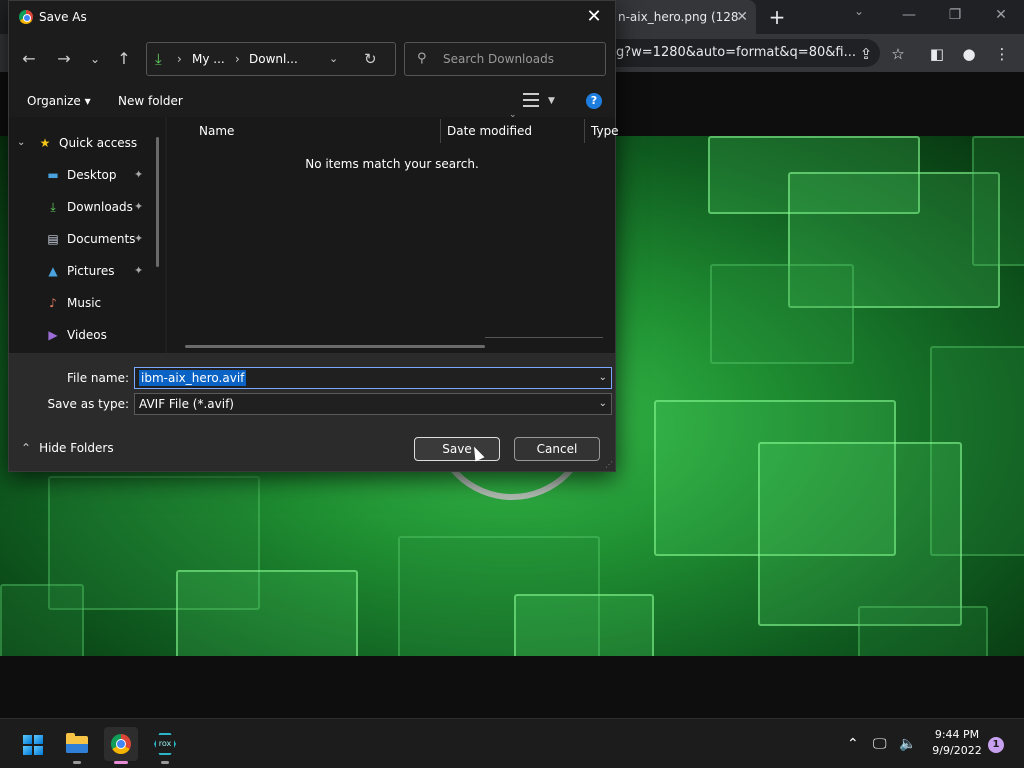  What do you see at coordinates (98, 143) in the screenshot?
I see `sidebar-item-label: Quick access` at bounding box center [98, 143].